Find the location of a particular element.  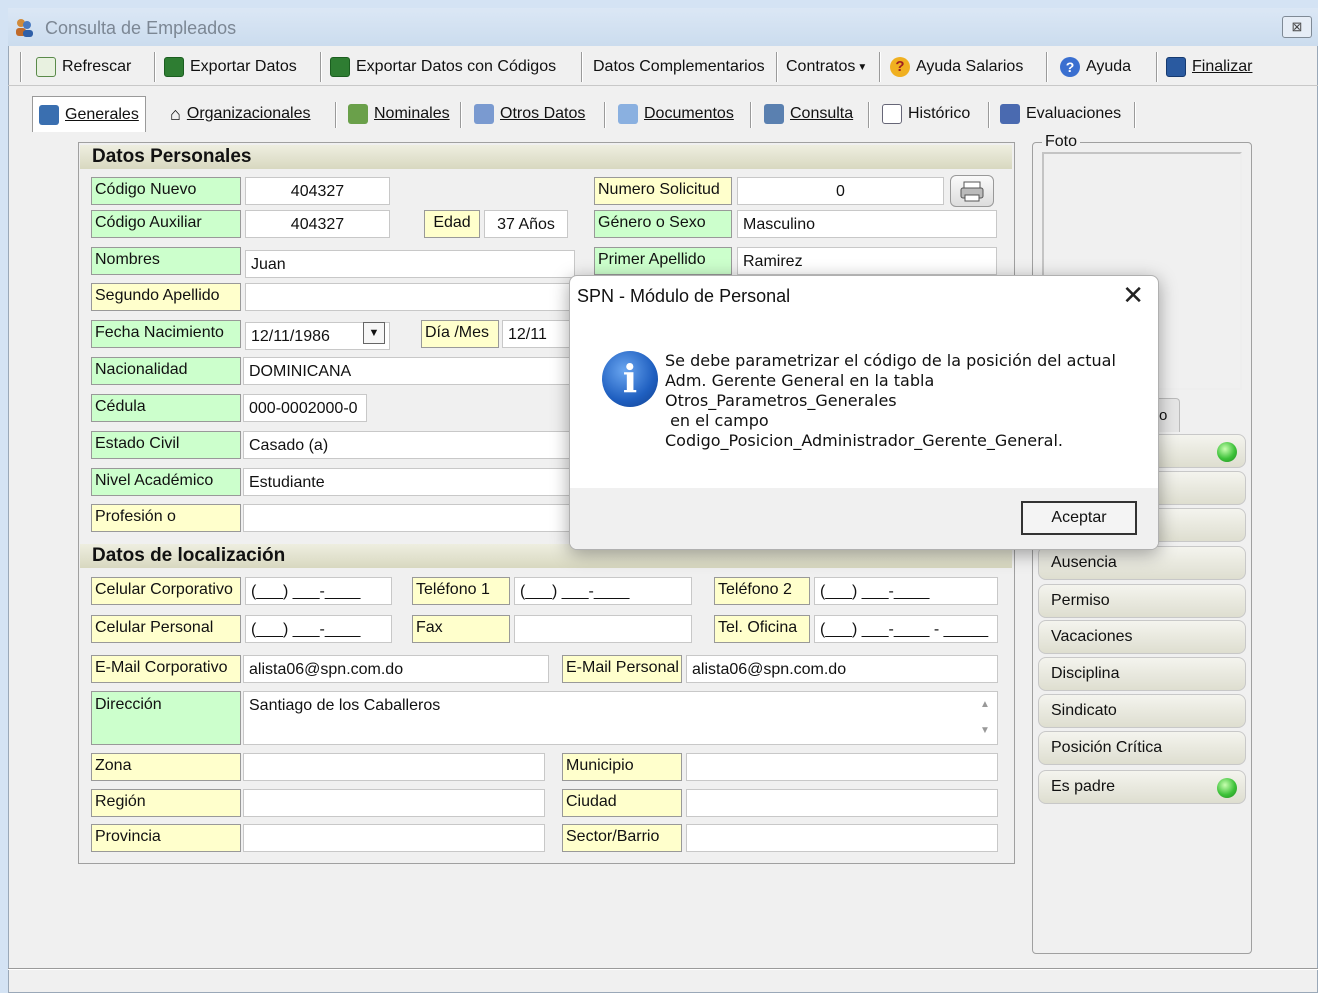

region-field is located at coordinates (394, 803).